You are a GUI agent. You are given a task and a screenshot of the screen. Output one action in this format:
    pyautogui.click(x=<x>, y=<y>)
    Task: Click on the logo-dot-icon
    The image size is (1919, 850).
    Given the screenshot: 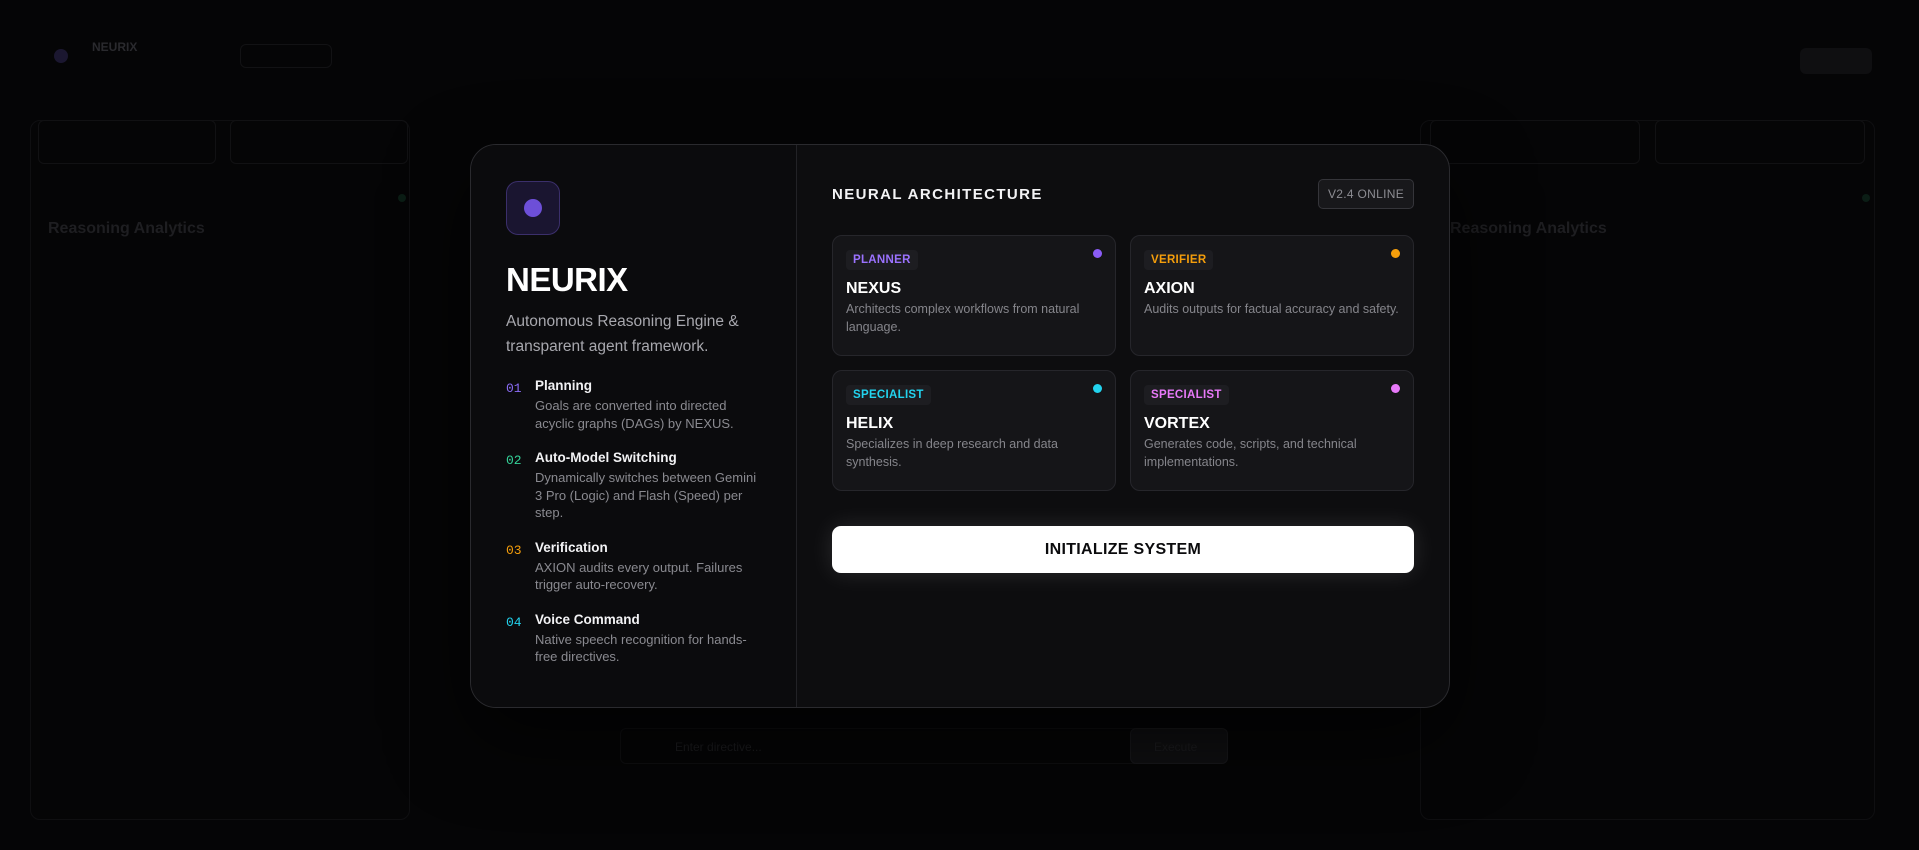 What is the action you would take?
    pyautogui.click(x=533, y=208)
    